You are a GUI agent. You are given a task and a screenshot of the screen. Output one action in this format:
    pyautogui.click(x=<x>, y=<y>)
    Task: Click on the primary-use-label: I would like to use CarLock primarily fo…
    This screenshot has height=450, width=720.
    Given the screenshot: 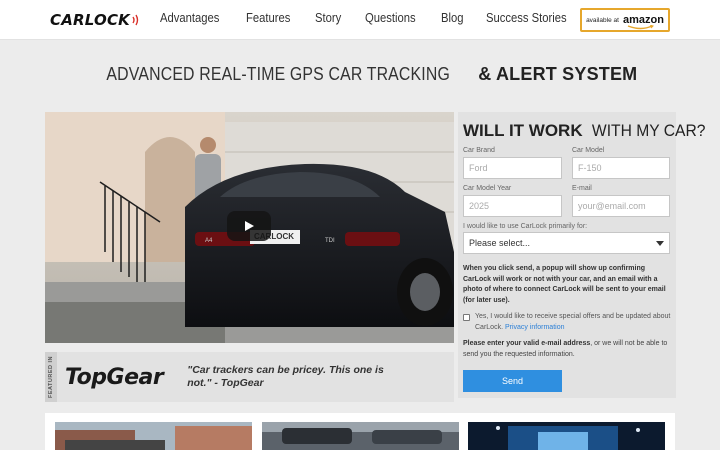 What is the action you would take?
    pyautogui.click(x=525, y=226)
    